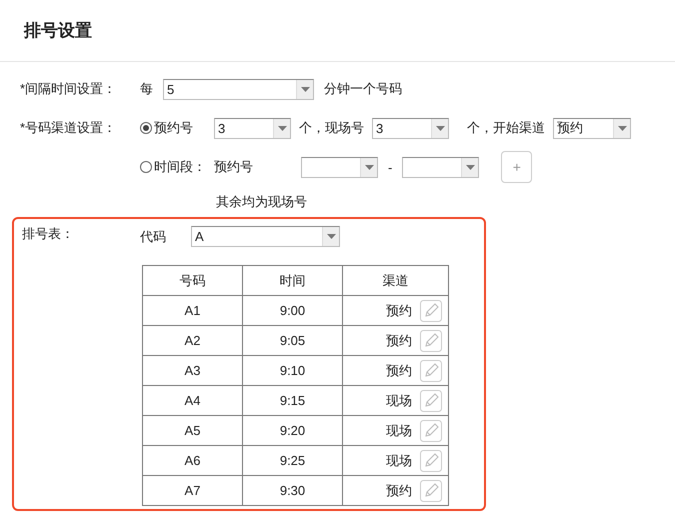 This screenshot has width=675, height=518. What do you see at coordinates (153, 237) in the screenshot?
I see `field-label: 代码` at bounding box center [153, 237].